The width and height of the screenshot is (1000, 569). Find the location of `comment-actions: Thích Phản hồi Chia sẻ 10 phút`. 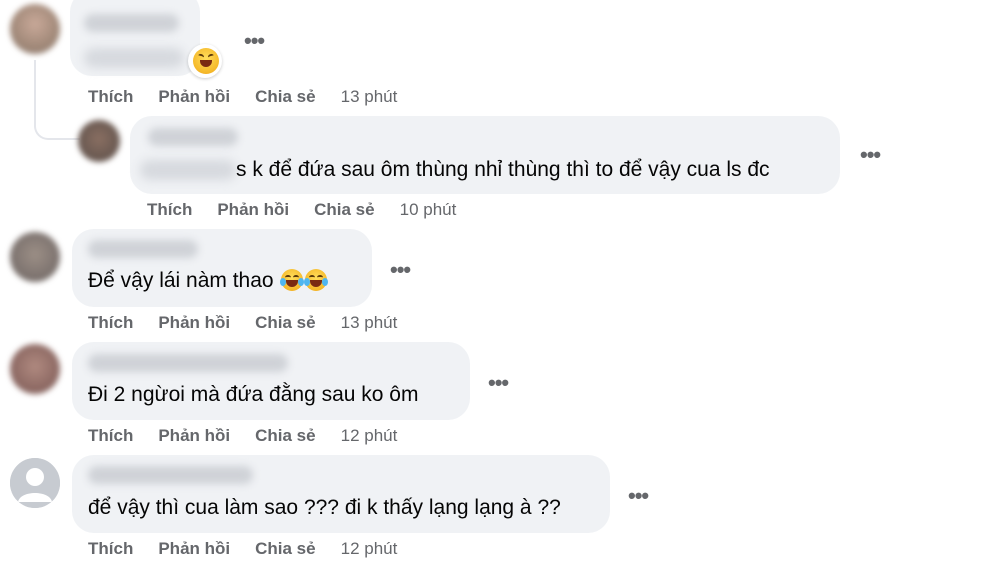

comment-actions: Thích Phản hồi Chia sẻ 10 phút is located at coordinates (314, 210).